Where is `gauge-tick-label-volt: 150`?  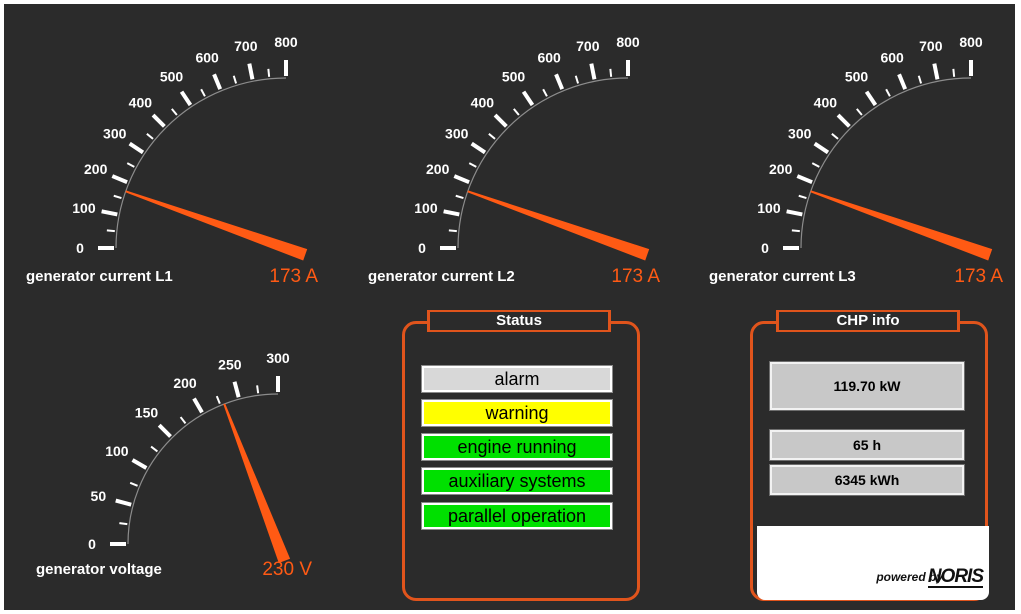
gauge-tick-label-volt: 150 is located at coordinates (147, 412).